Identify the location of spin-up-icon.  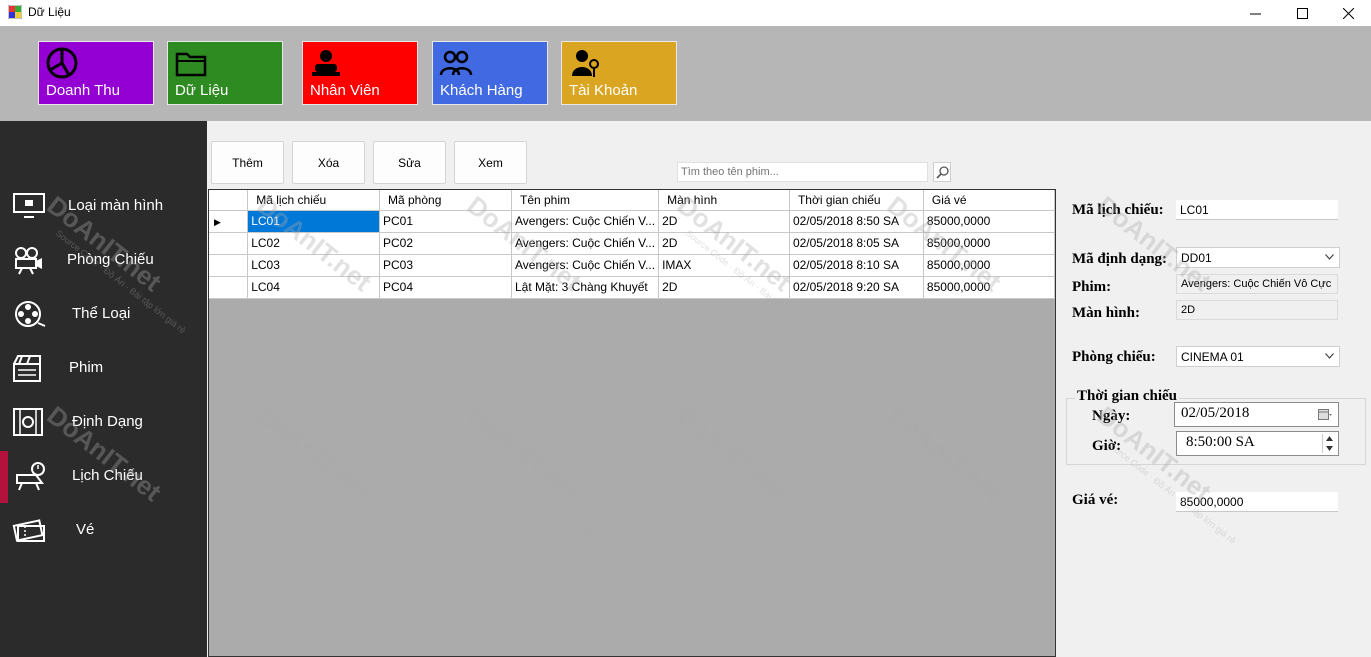
(1329, 438).